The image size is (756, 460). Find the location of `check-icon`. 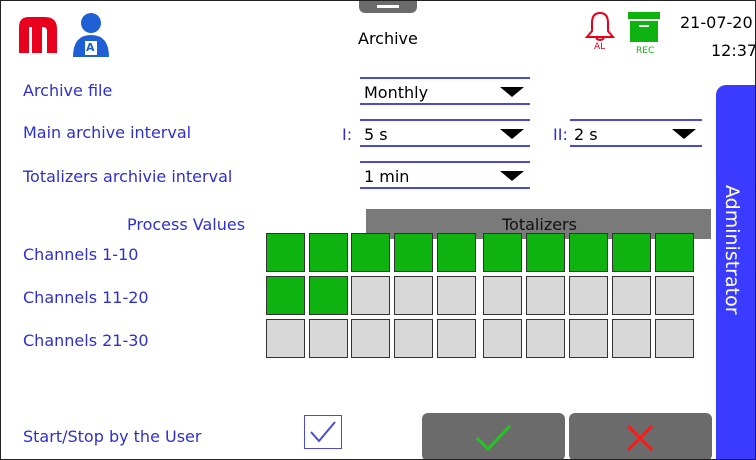

check-icon is located at coordinates (493, 438).